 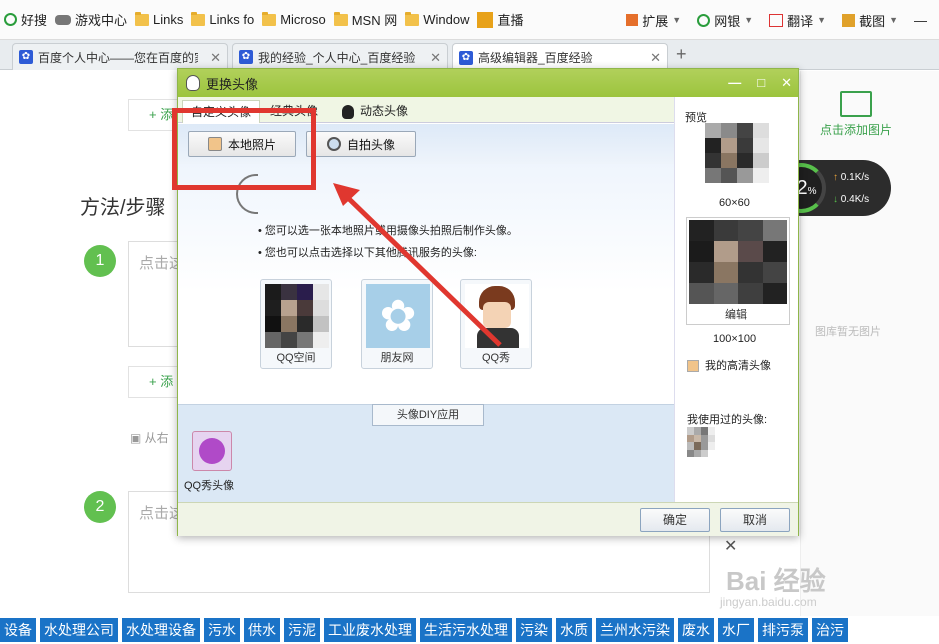 I want to click on selfie-label: 自拍头像, so click(x=370, y=144).